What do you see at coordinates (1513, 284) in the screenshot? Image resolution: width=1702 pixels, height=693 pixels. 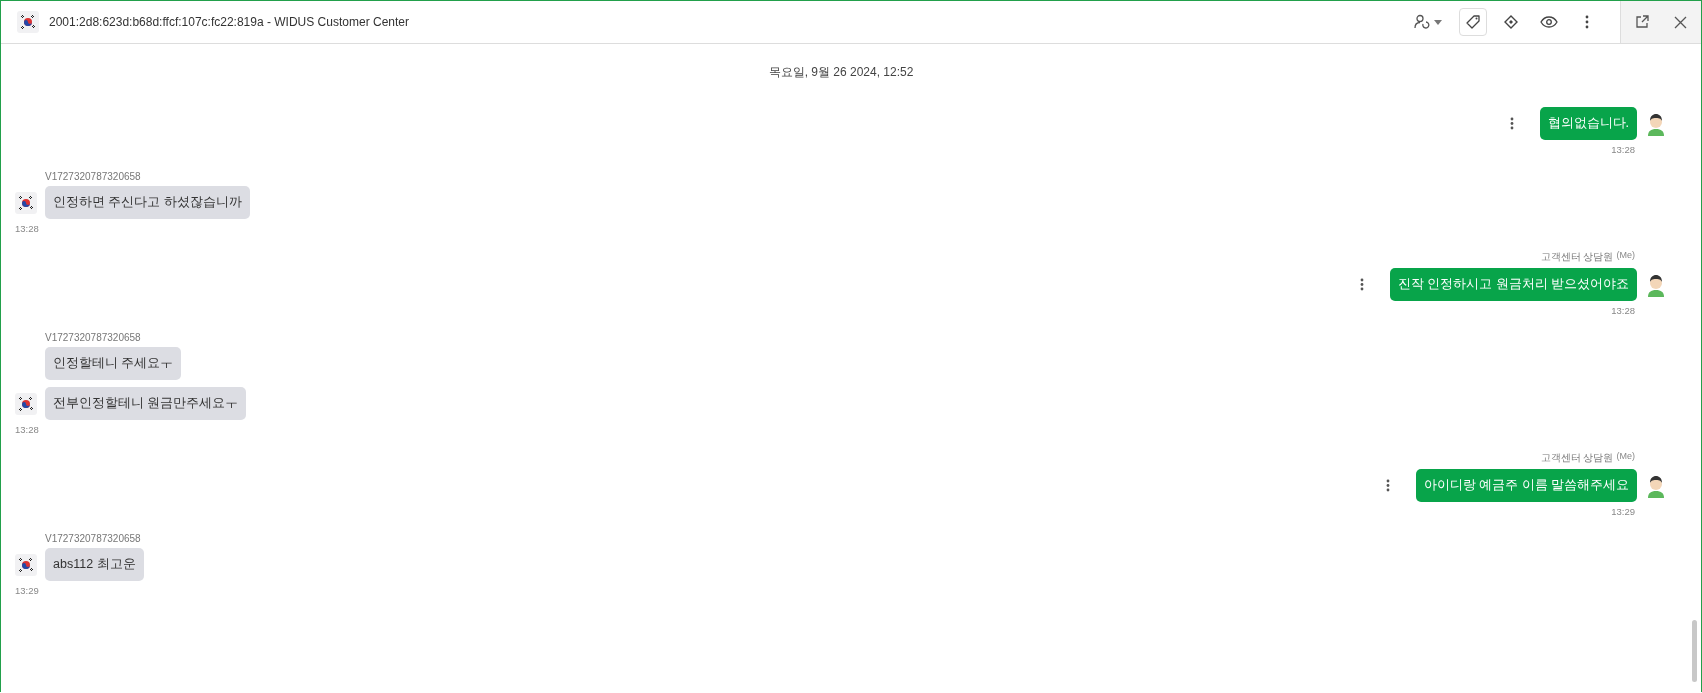 I see `message-bubble: 진작 인정하시고 원금처리 받으셨어야죠` at bounding box center [1513, 284].